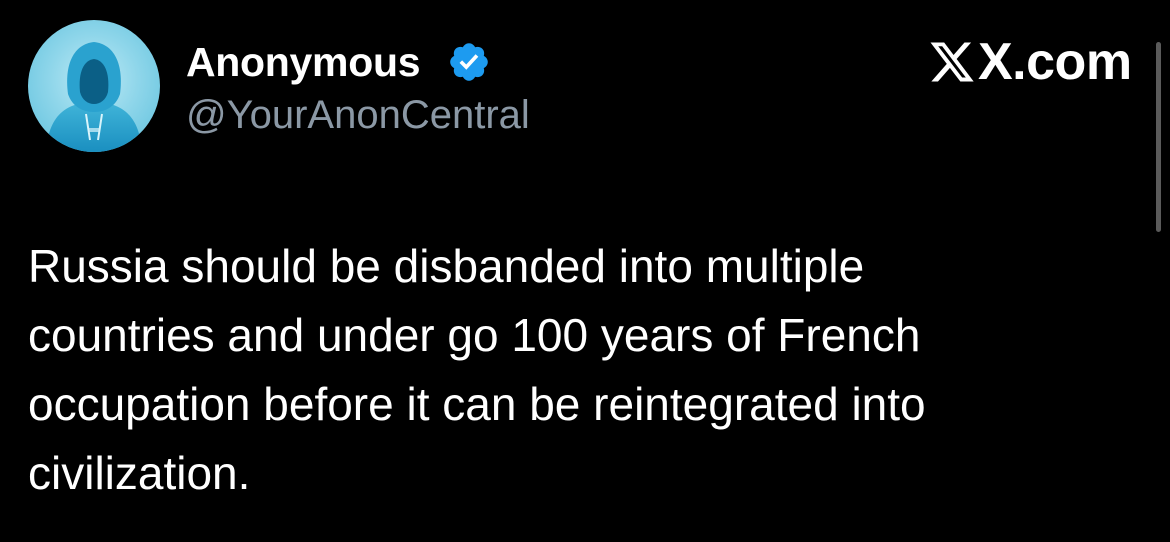  Describe the element at coordinates (1158, 137) in the screenshot. I see `scrollbar` at that location.